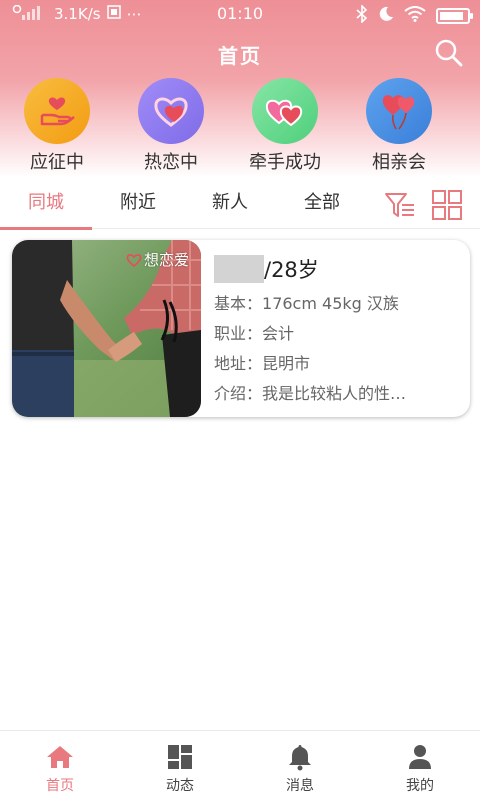  I want to click on page-title: 首页, so click(240, 56).